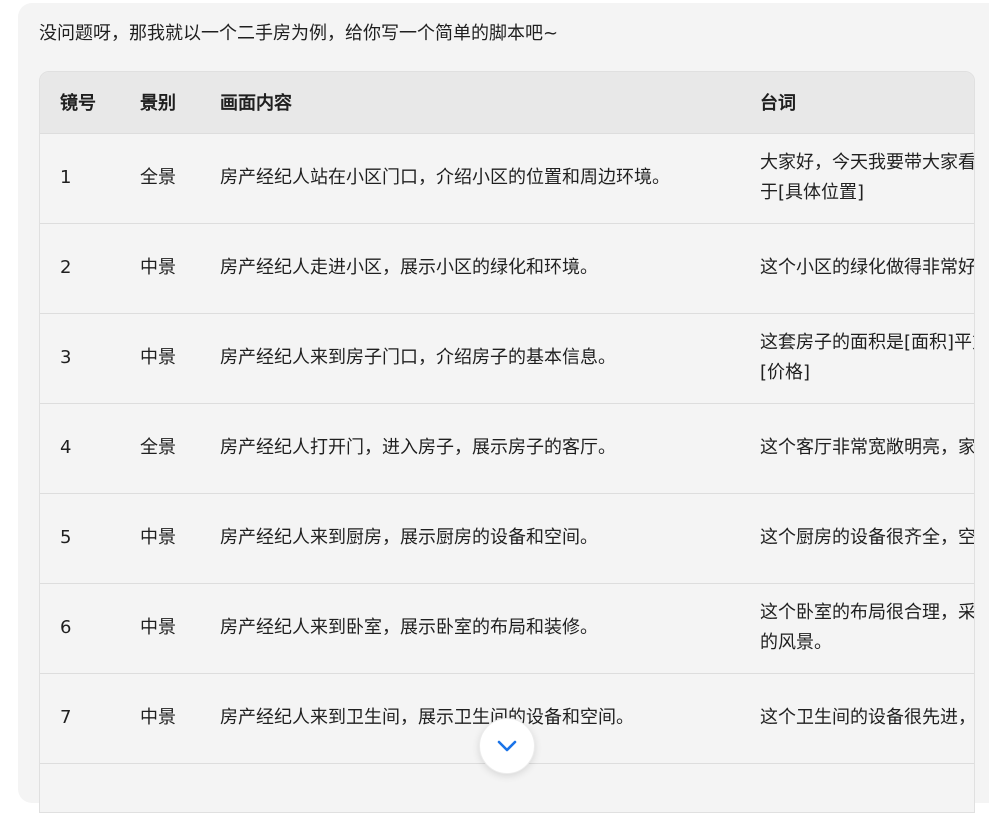 Image resolution: width=989 pixels, height=813 pixels. I want to click on scroll-down-button, so click(507, 746).